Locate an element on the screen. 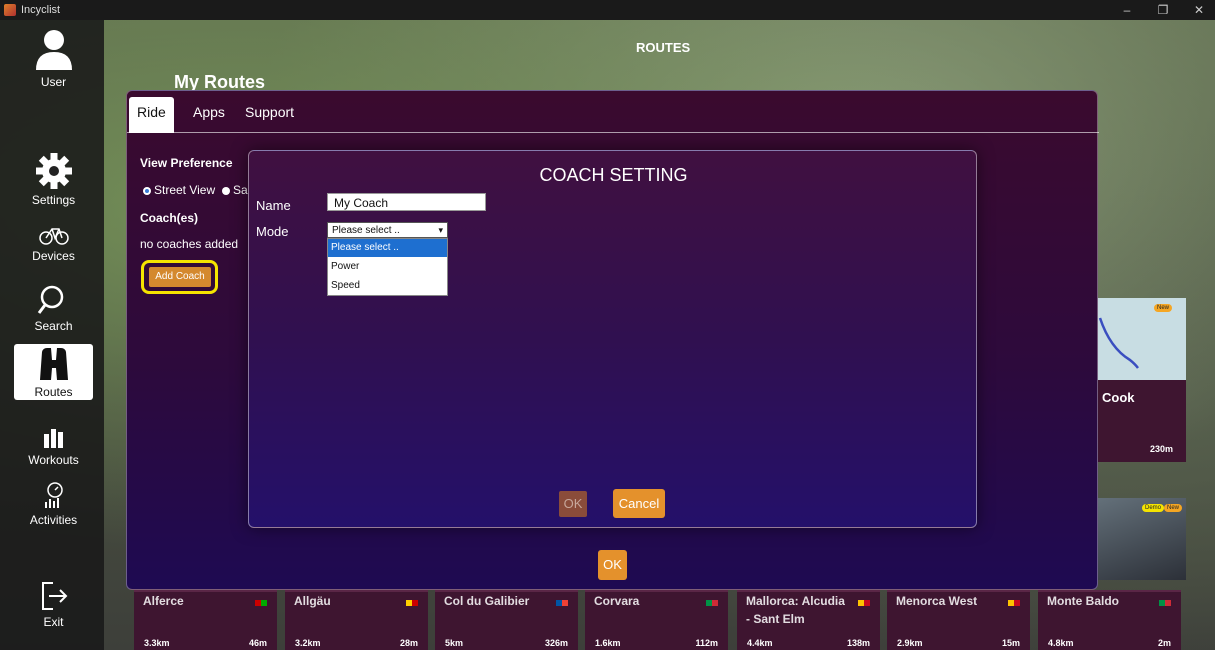  route-card-name: Corvara is located at coordinates (617, 601).